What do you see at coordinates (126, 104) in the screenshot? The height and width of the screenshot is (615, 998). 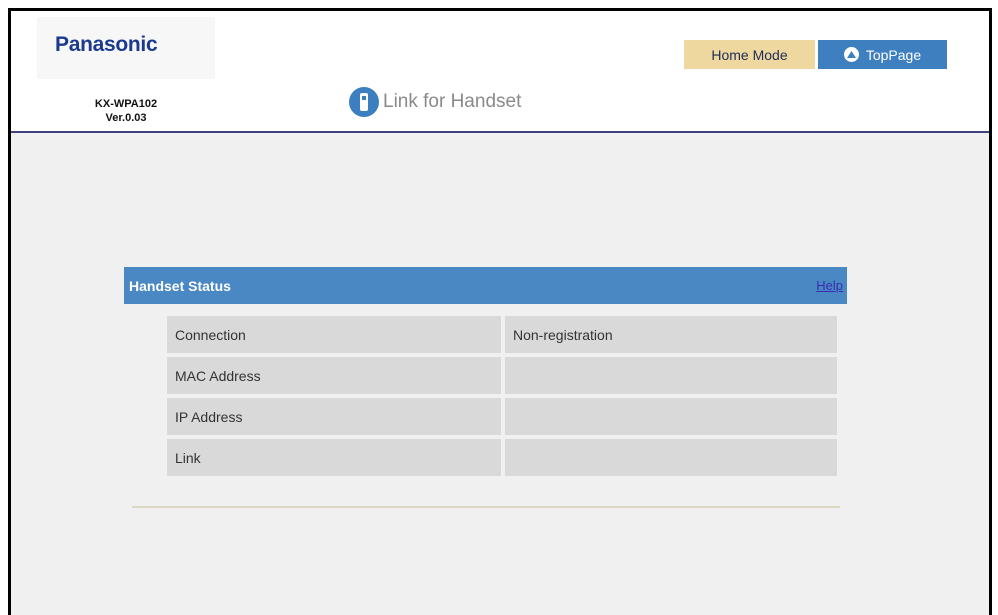 I see `model-name: KX-WPA102` at bounding box center [126, 104].